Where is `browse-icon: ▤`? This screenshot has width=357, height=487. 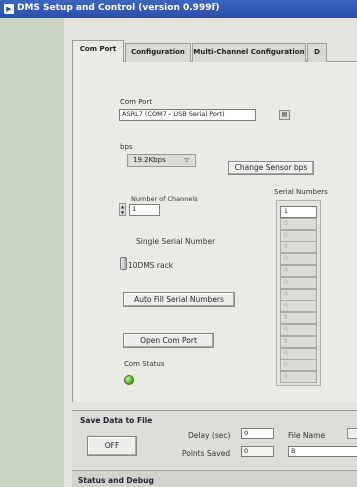 browse-icon: ▤ is located at coordinates (284, 115).